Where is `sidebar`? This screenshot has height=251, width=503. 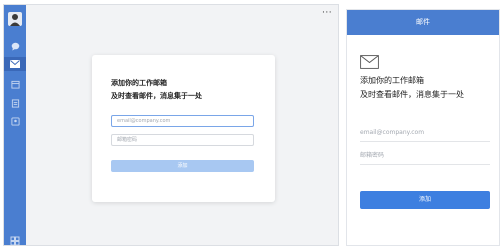 sidebar is located at coordinates (15, 125).